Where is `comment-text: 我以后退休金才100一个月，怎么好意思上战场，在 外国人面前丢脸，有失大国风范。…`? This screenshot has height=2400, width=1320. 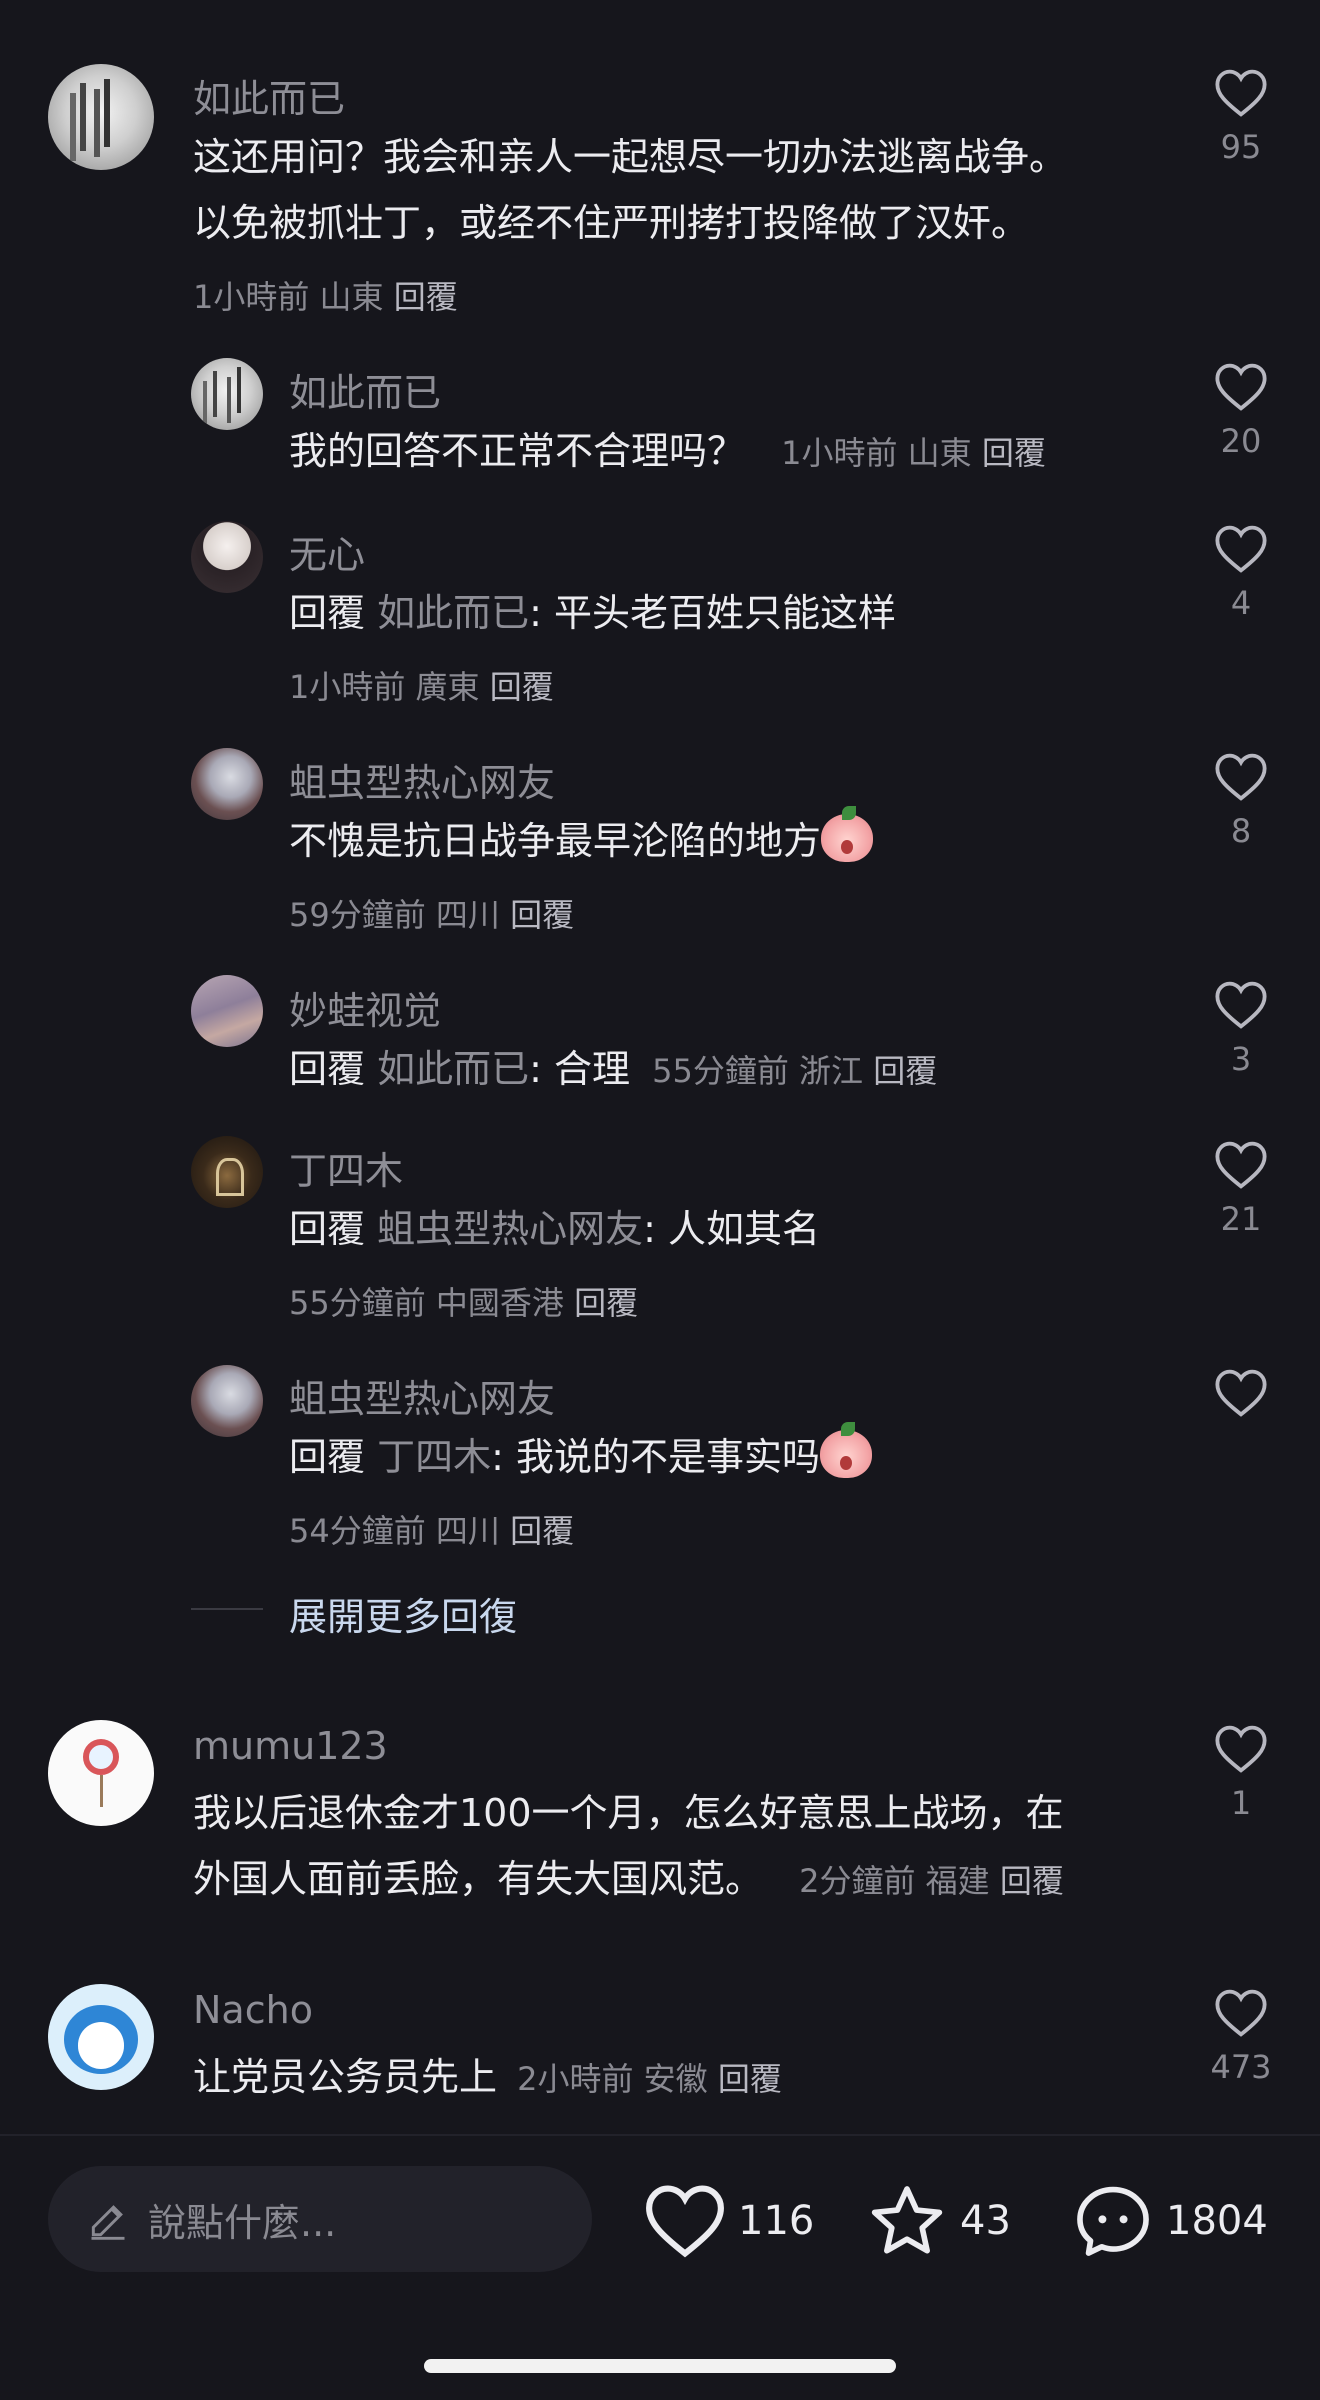 comment-text: 我以后退休金才100一个月，怎么好意思上战场，在 外国人面前丢脸，有失大国风范。… is located at coordinates (628, 1847).